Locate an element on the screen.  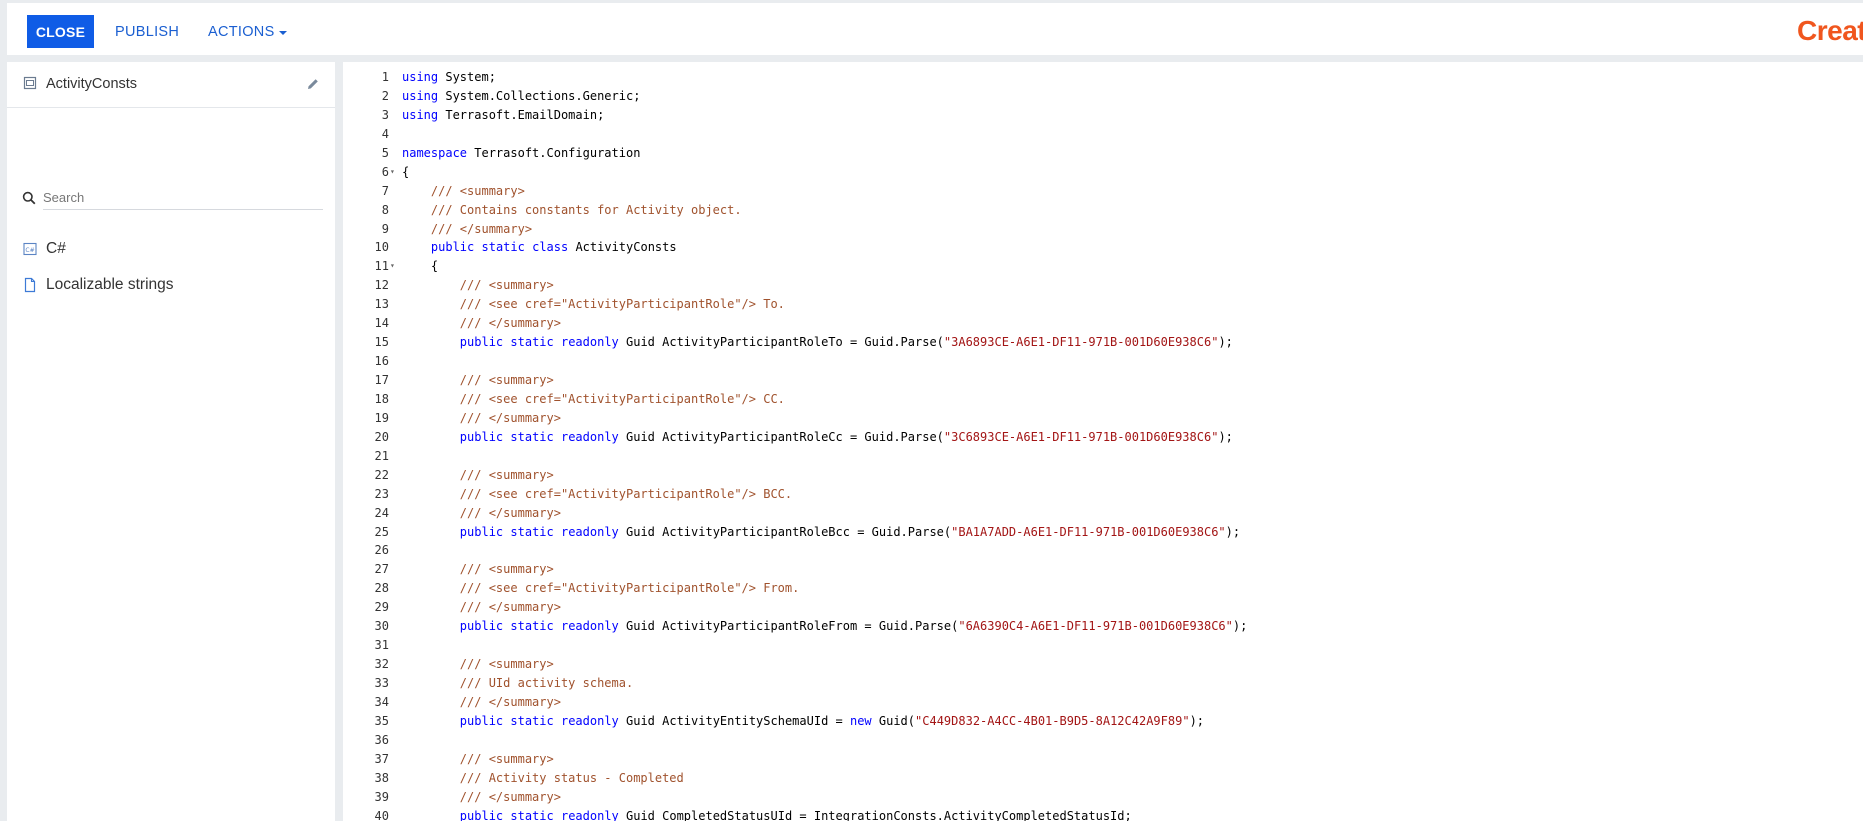
line-number: 29 is located at coordinates (381, 607).